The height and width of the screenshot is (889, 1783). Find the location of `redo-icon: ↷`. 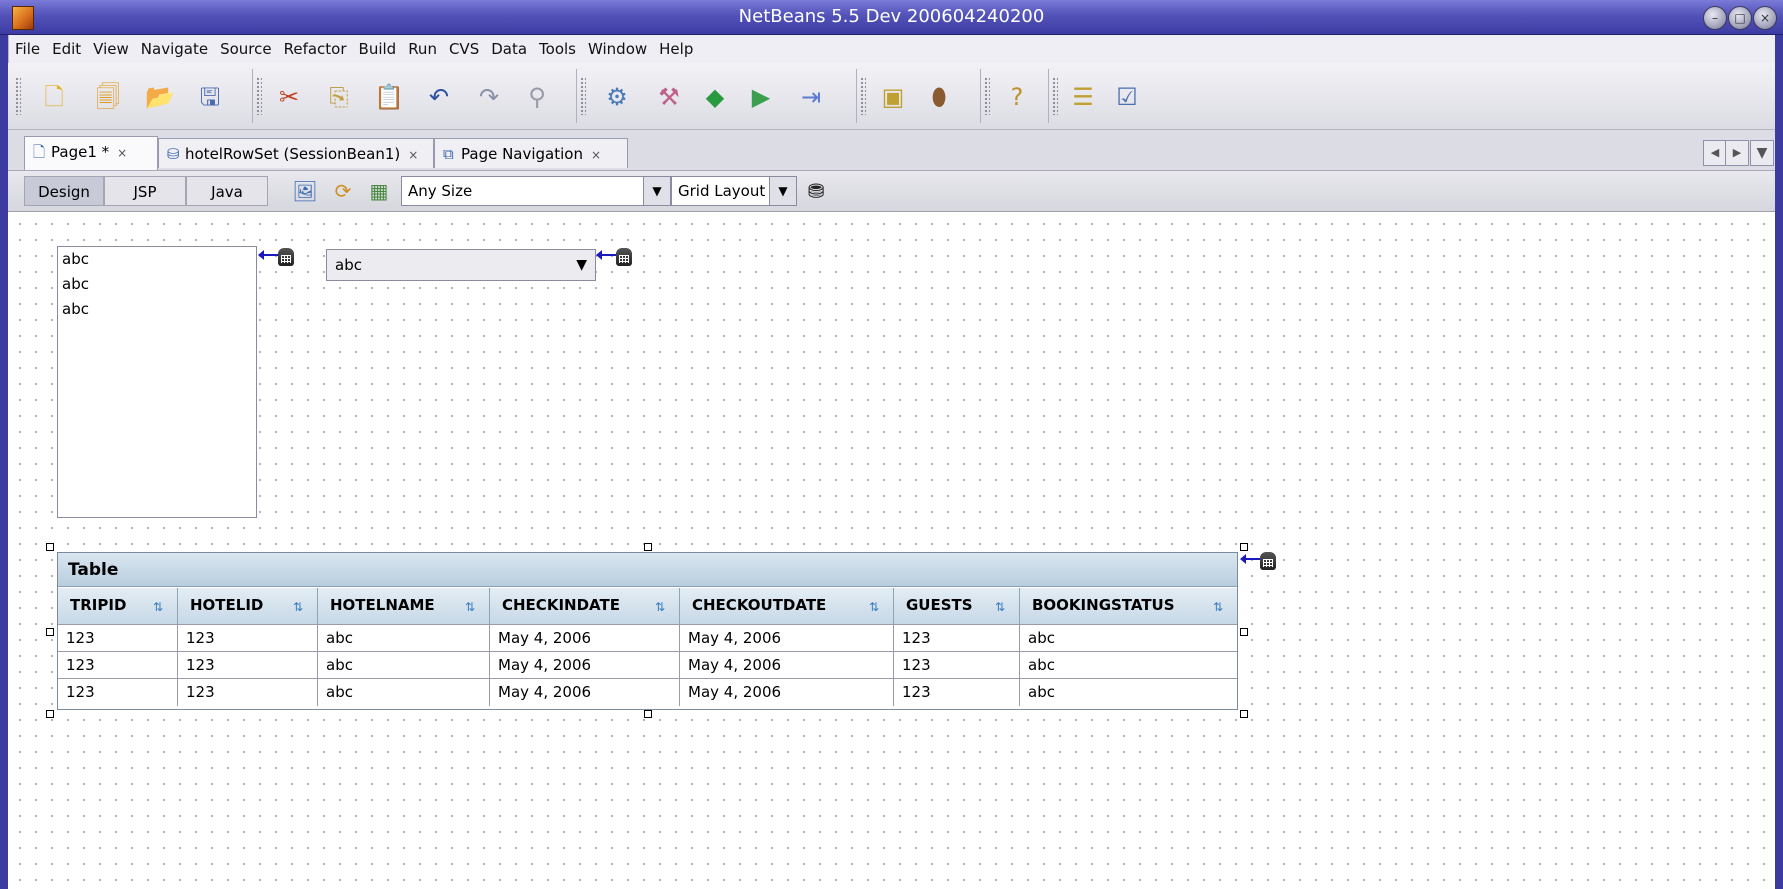

redo-icon: ↷ is located at coordinates (489, 97).